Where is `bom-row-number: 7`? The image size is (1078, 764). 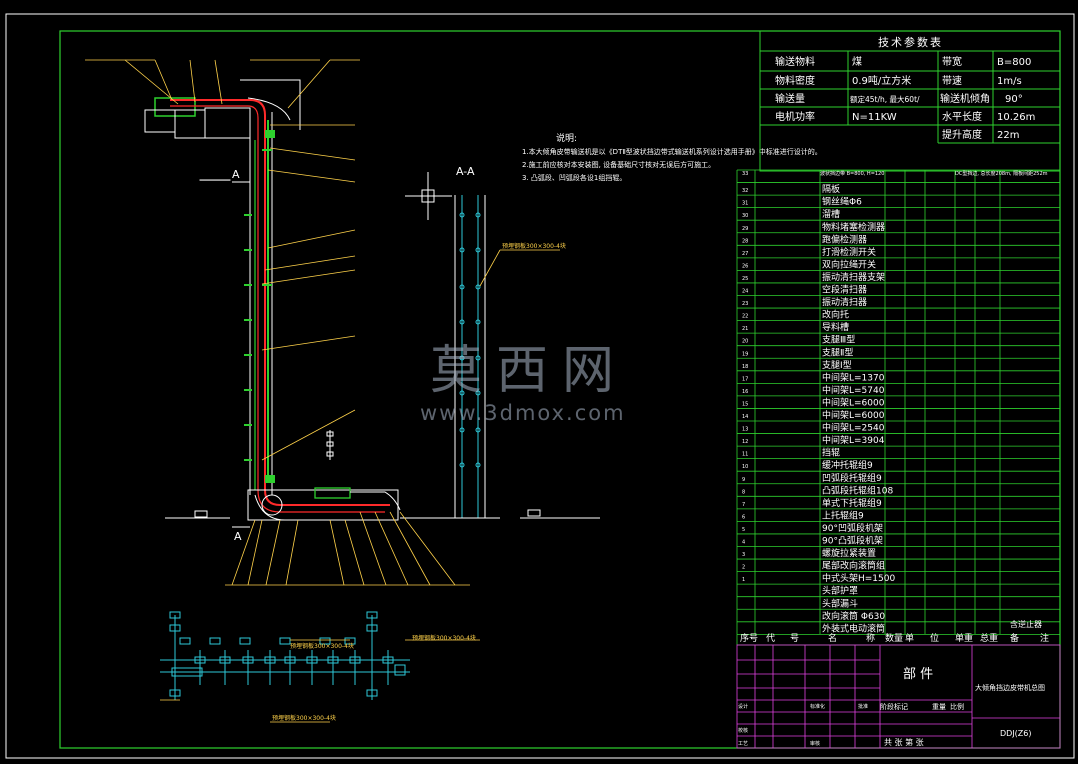 bom-row-number: 7 is located at coordinates (743, 505).